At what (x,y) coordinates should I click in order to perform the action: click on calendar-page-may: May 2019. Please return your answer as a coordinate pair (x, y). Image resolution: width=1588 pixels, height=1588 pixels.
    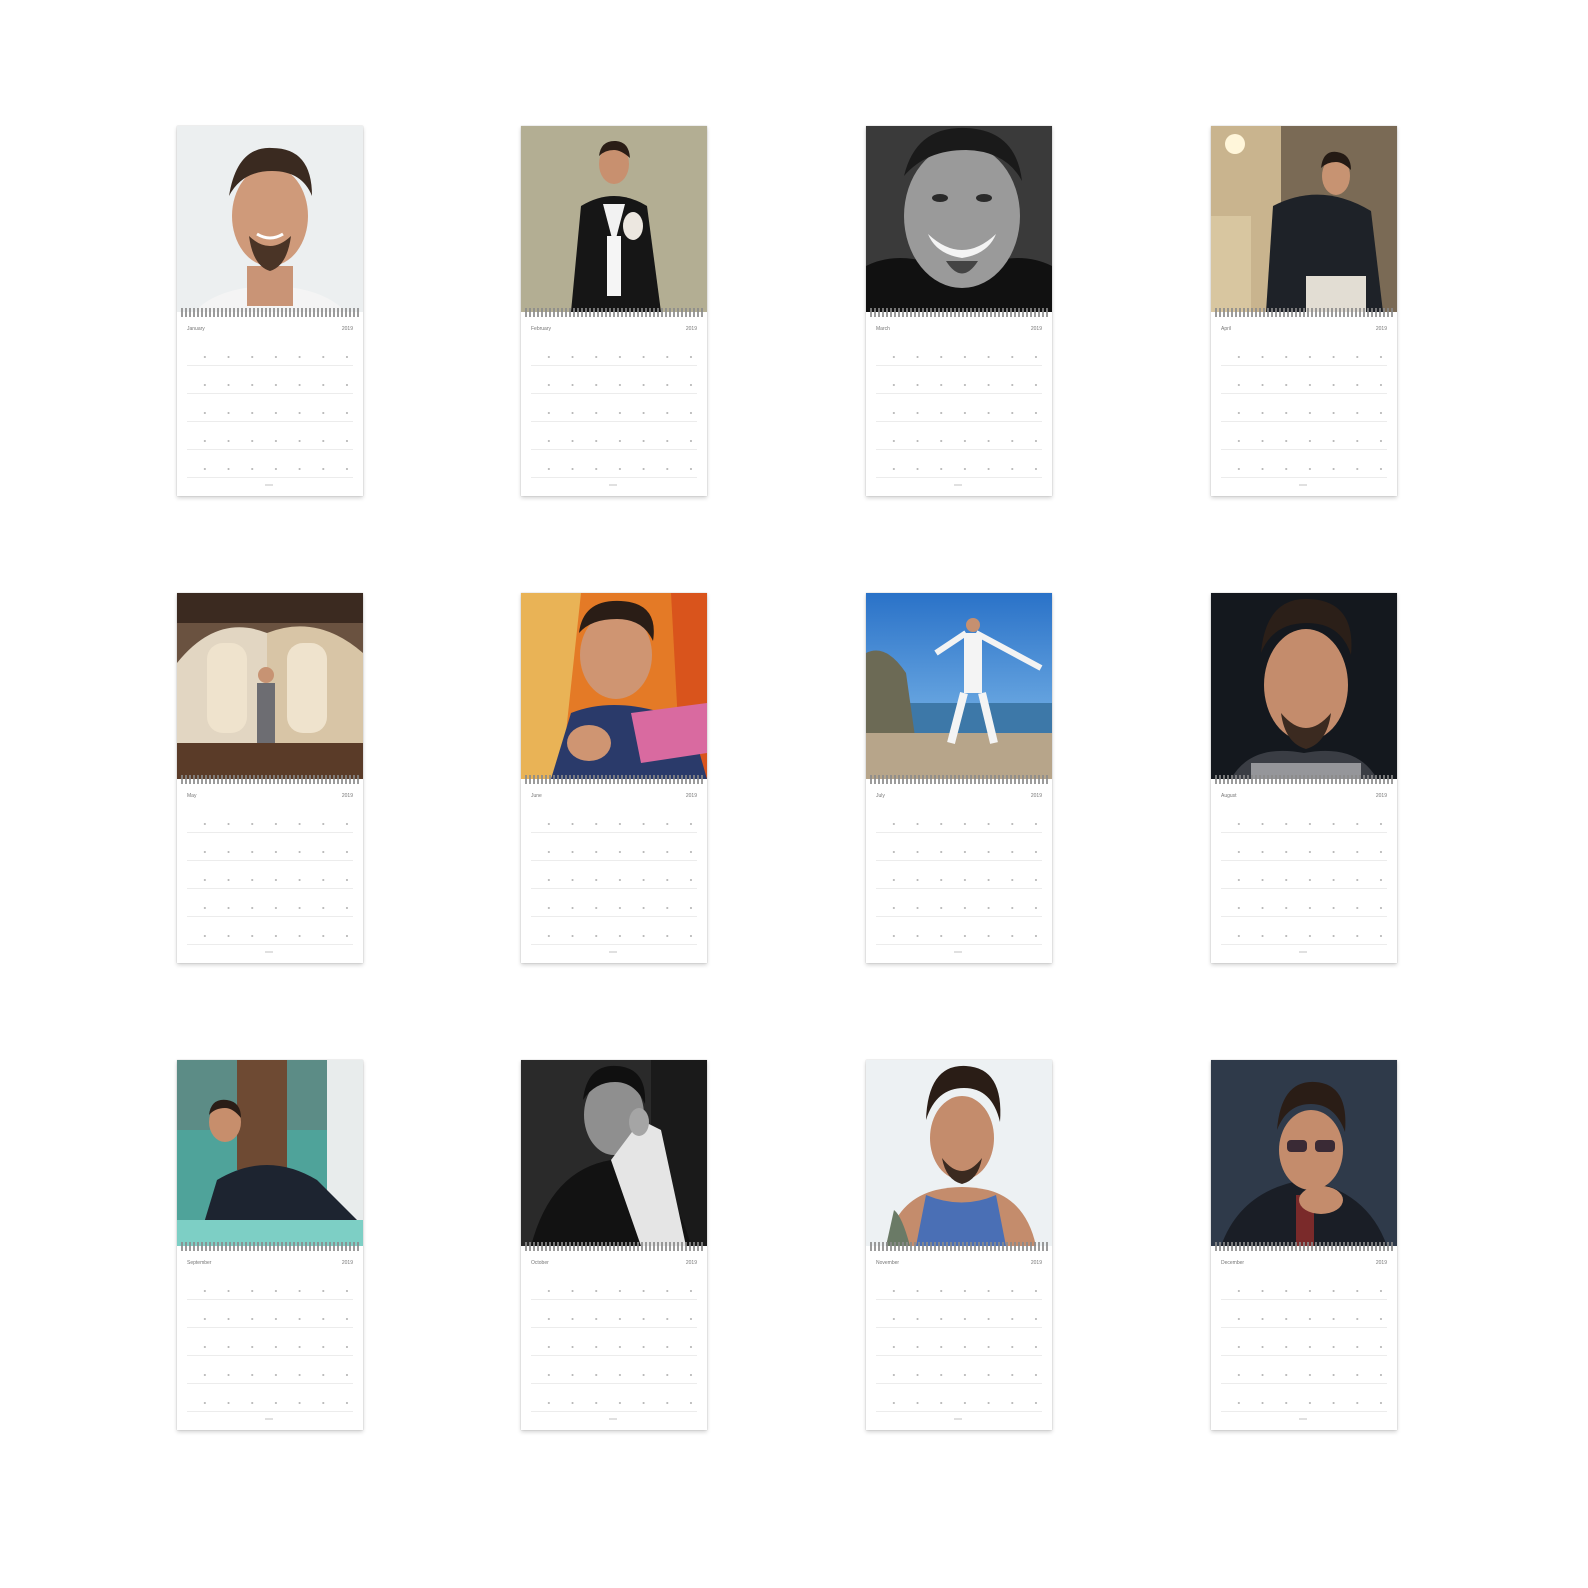
    Looking at the image, I should click on (270, 778).